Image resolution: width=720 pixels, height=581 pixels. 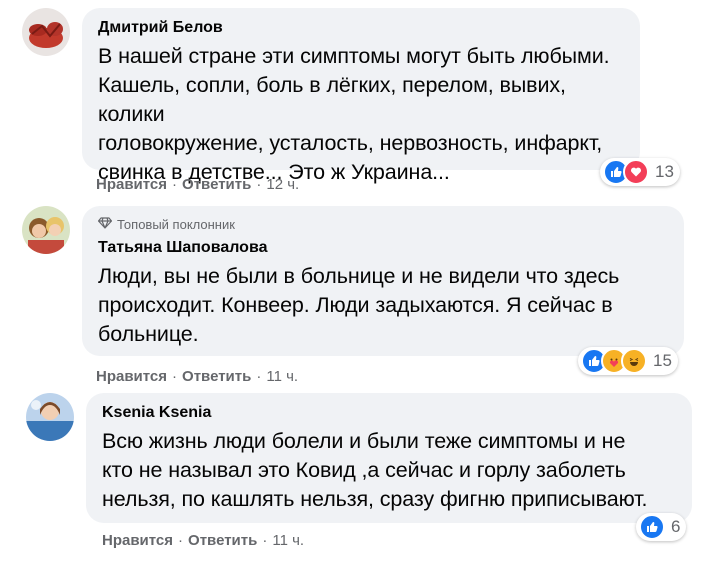 I want to click on reaction-summary: 15, so click(x=628, y=361).